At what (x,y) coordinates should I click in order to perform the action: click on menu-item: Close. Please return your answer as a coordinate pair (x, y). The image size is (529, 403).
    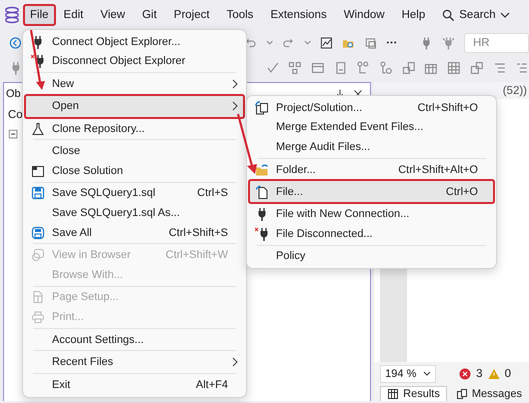
    Looking at the image, I should click on (134, 151).